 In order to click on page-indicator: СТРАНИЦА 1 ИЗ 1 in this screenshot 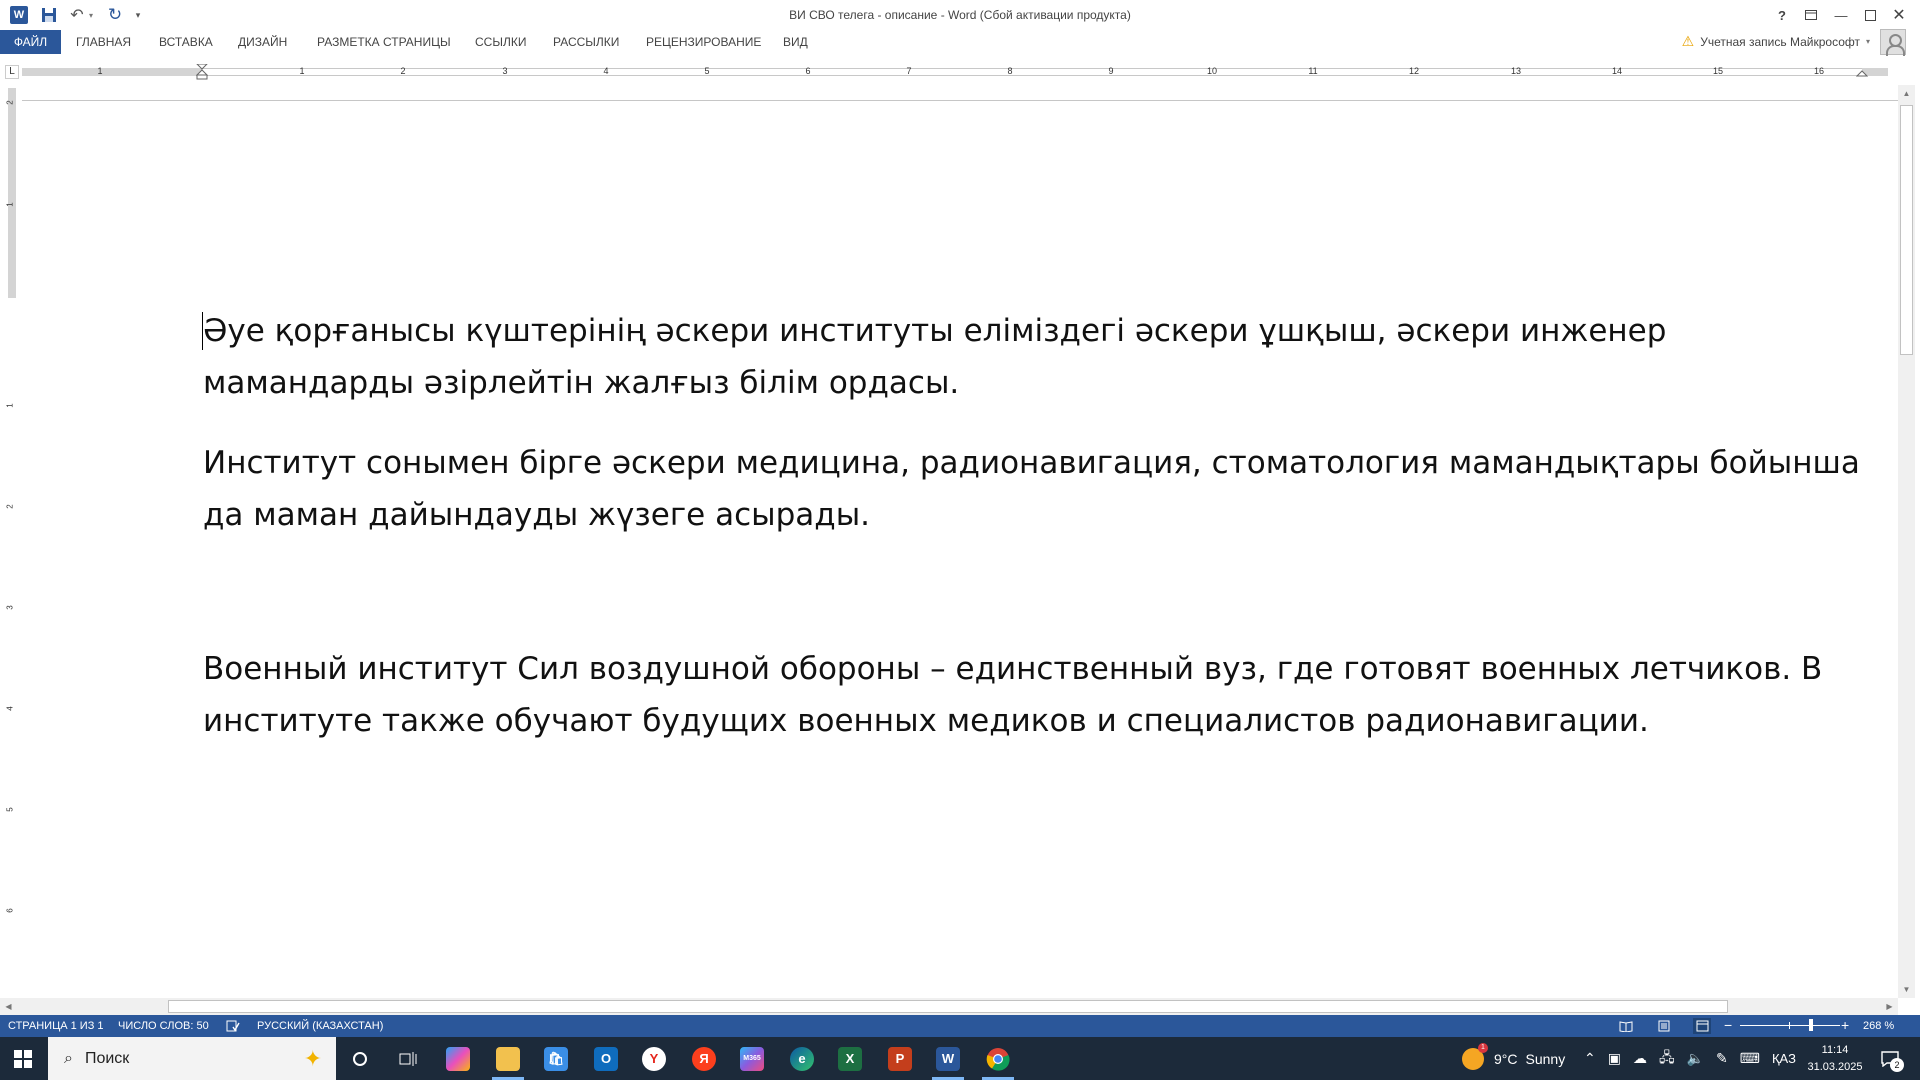, I will do `click(56, 1026)`.